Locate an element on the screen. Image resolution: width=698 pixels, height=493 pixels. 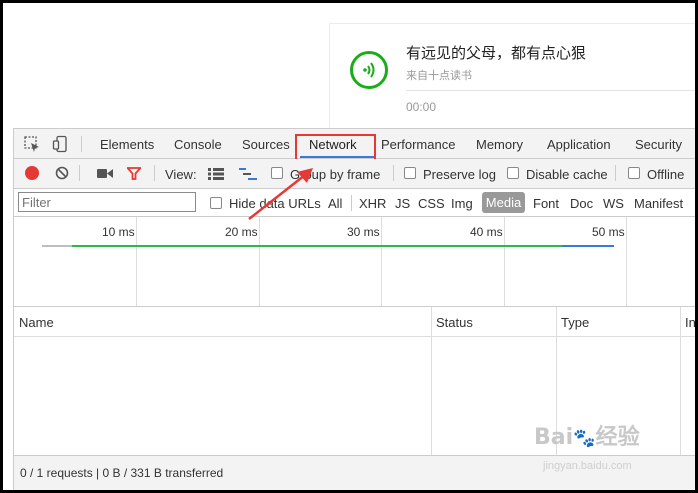
view-label: View: is located at coordinates (181, 174).